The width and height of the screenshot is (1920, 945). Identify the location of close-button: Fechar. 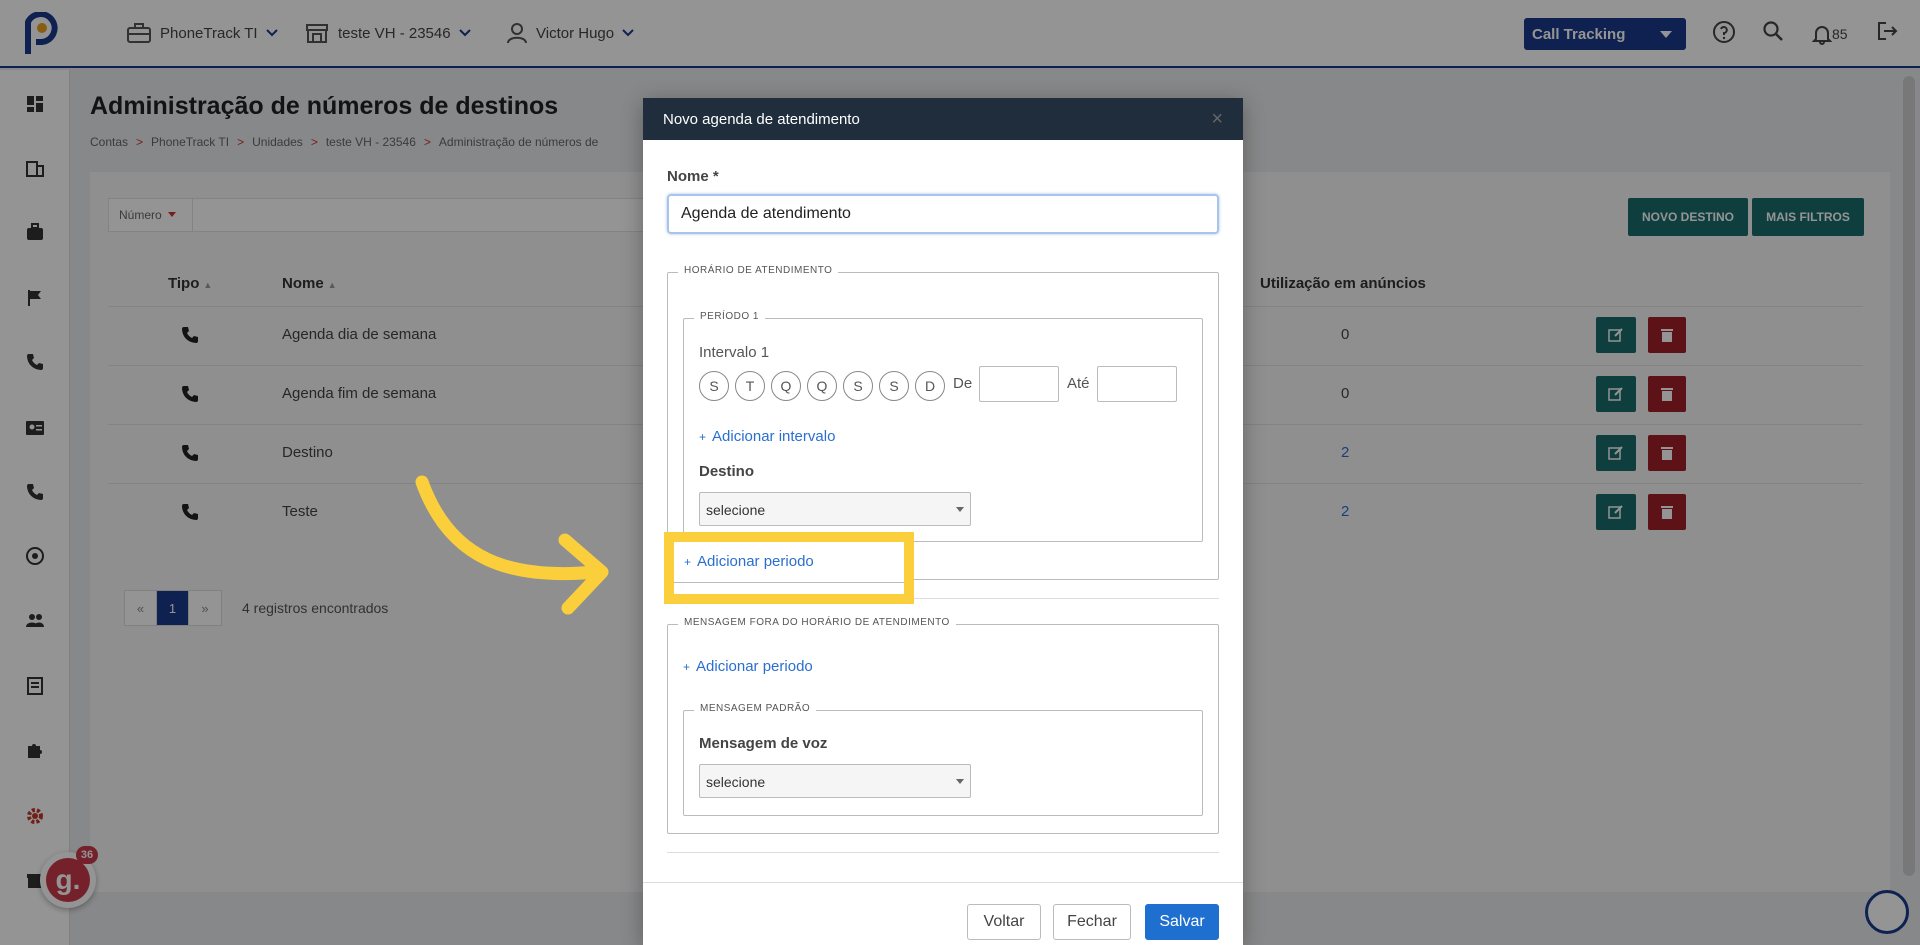
(1092, 922).